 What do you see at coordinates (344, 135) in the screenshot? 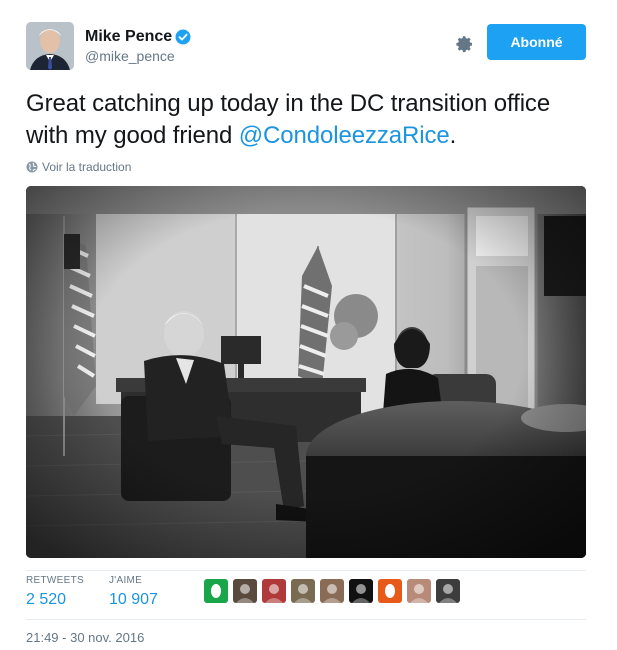
I see `mention-link: @CondoleezzaRice` at bounding box center [344, 135].